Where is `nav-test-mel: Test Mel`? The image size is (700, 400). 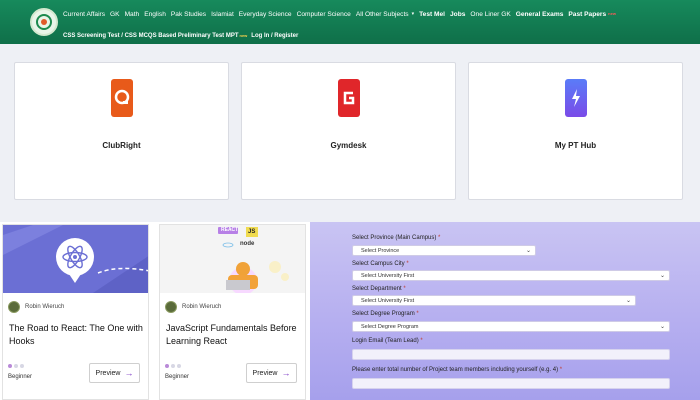 nav-test-mel: Test Mel is located at coordinates (432, 14).